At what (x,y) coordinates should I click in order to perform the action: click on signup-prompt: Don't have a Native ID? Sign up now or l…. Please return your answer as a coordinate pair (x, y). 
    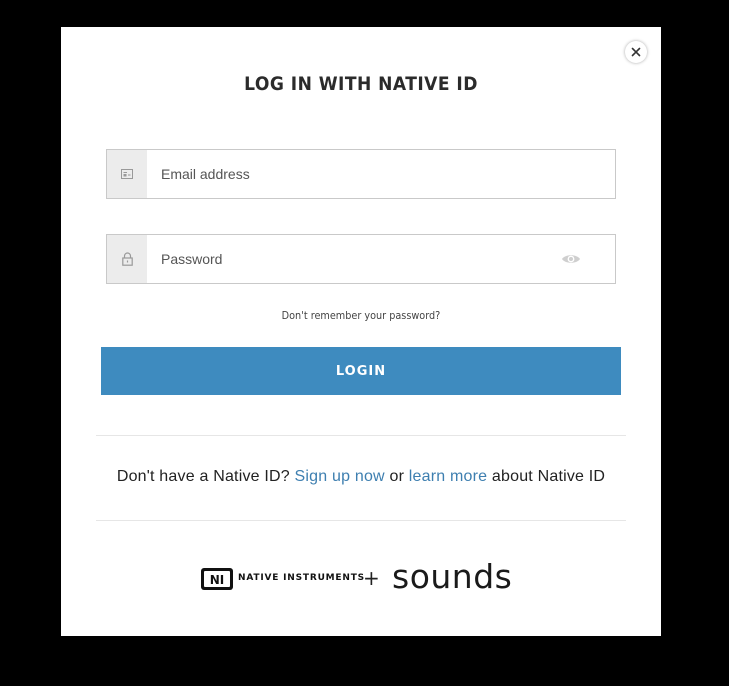
    Looking at the image, I should click on (361, 477).